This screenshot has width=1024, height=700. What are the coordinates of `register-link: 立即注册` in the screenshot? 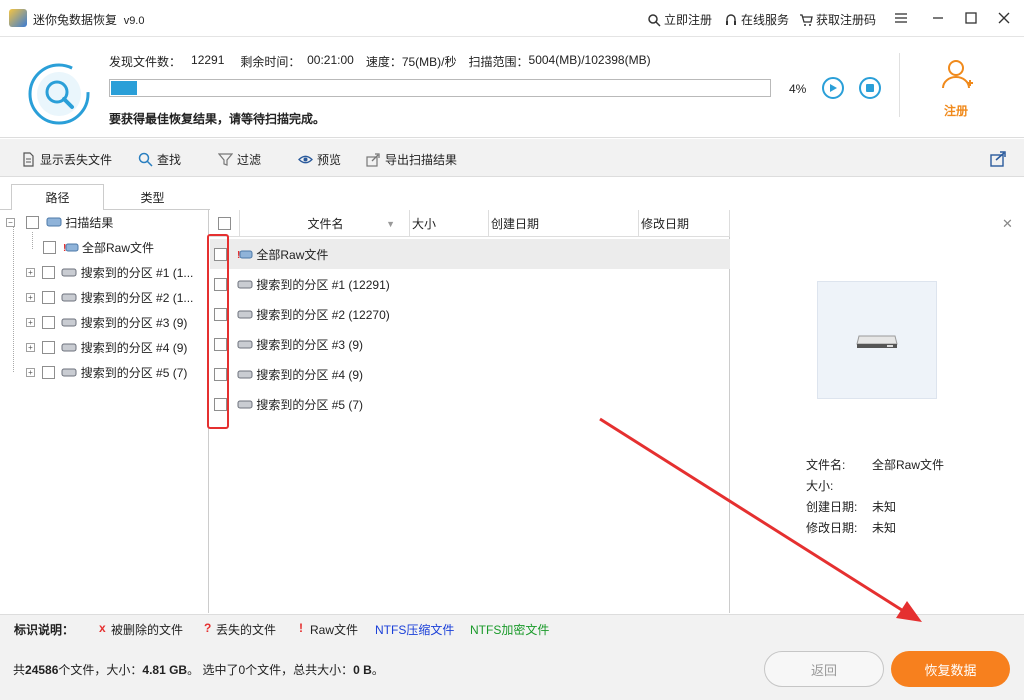 It's located at (679, 19).